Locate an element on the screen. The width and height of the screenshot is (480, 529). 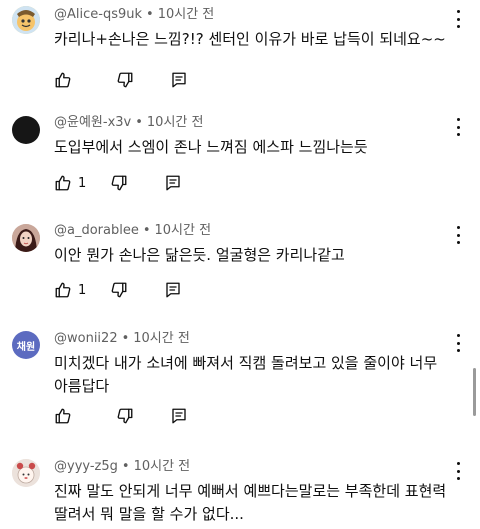
comment-text: 이안 뭔가 손나은 닮은듯. 얼굴형은 카리나같고 is located at coordinates (199, 255).